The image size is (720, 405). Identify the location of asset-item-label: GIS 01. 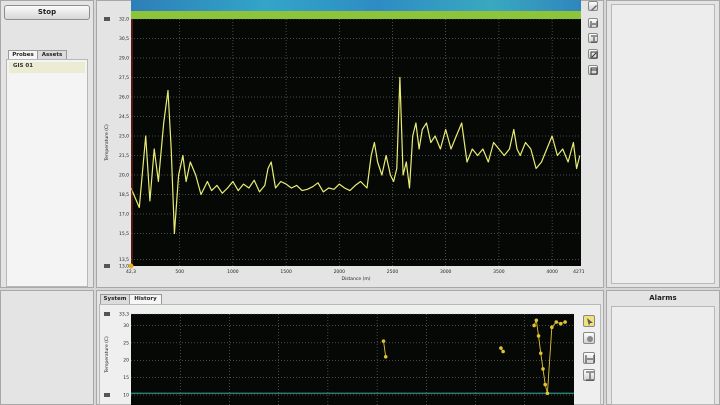
(23, 66).